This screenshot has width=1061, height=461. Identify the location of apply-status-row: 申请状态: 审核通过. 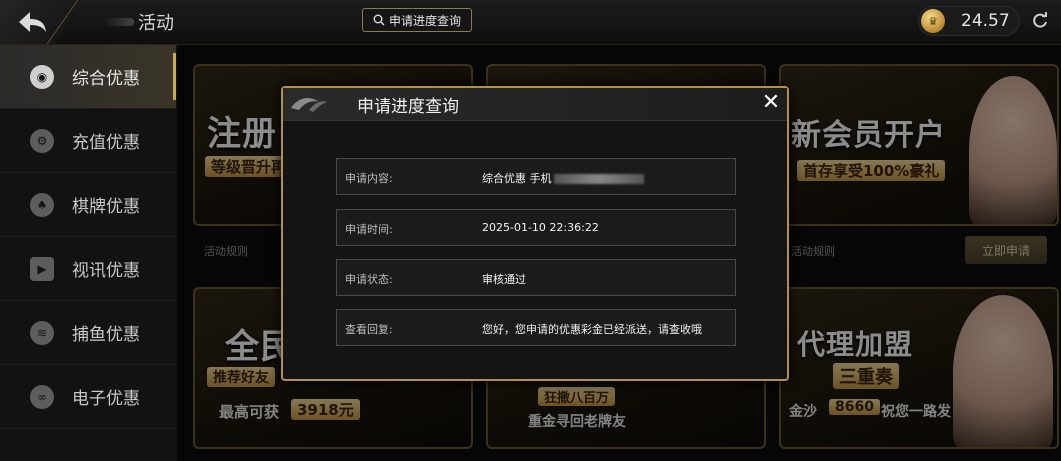
(536, 277).